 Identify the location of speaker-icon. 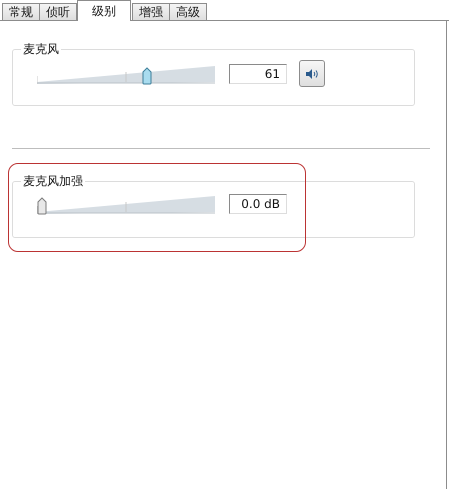
(312, 74).